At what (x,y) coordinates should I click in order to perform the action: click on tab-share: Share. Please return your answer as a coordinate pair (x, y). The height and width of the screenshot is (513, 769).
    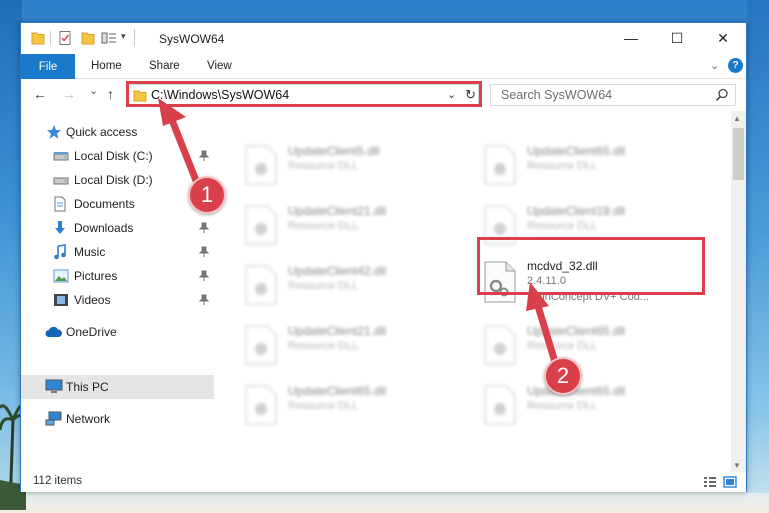
    Looking at the image, I should click on (164, 66).